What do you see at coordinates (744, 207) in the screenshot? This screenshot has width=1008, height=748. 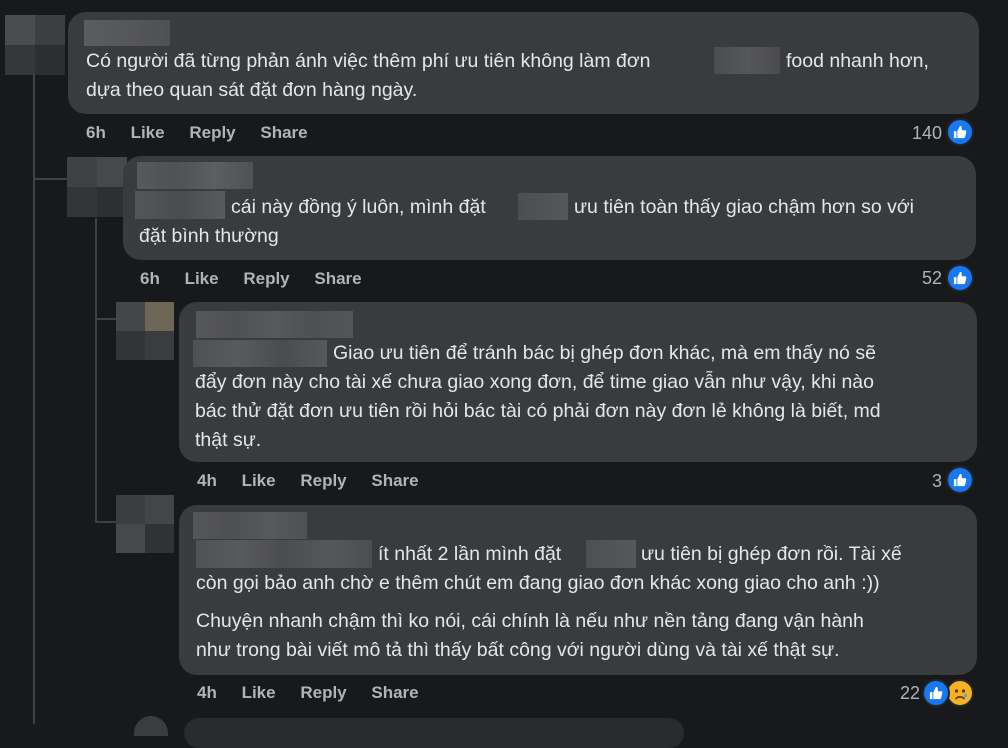 I see `comment-text: ưu tiên toàn thấy giao chậm hơn so với` at bounding box center [744, 207].